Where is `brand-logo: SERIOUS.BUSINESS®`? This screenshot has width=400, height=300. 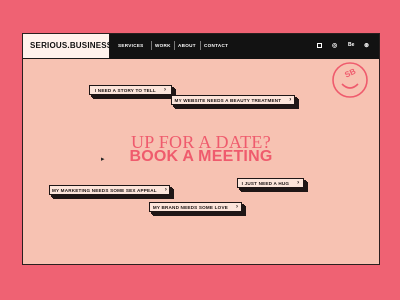 brand-logo: SERIOUS.BUSINESS® is located at coordinates (69, 46).